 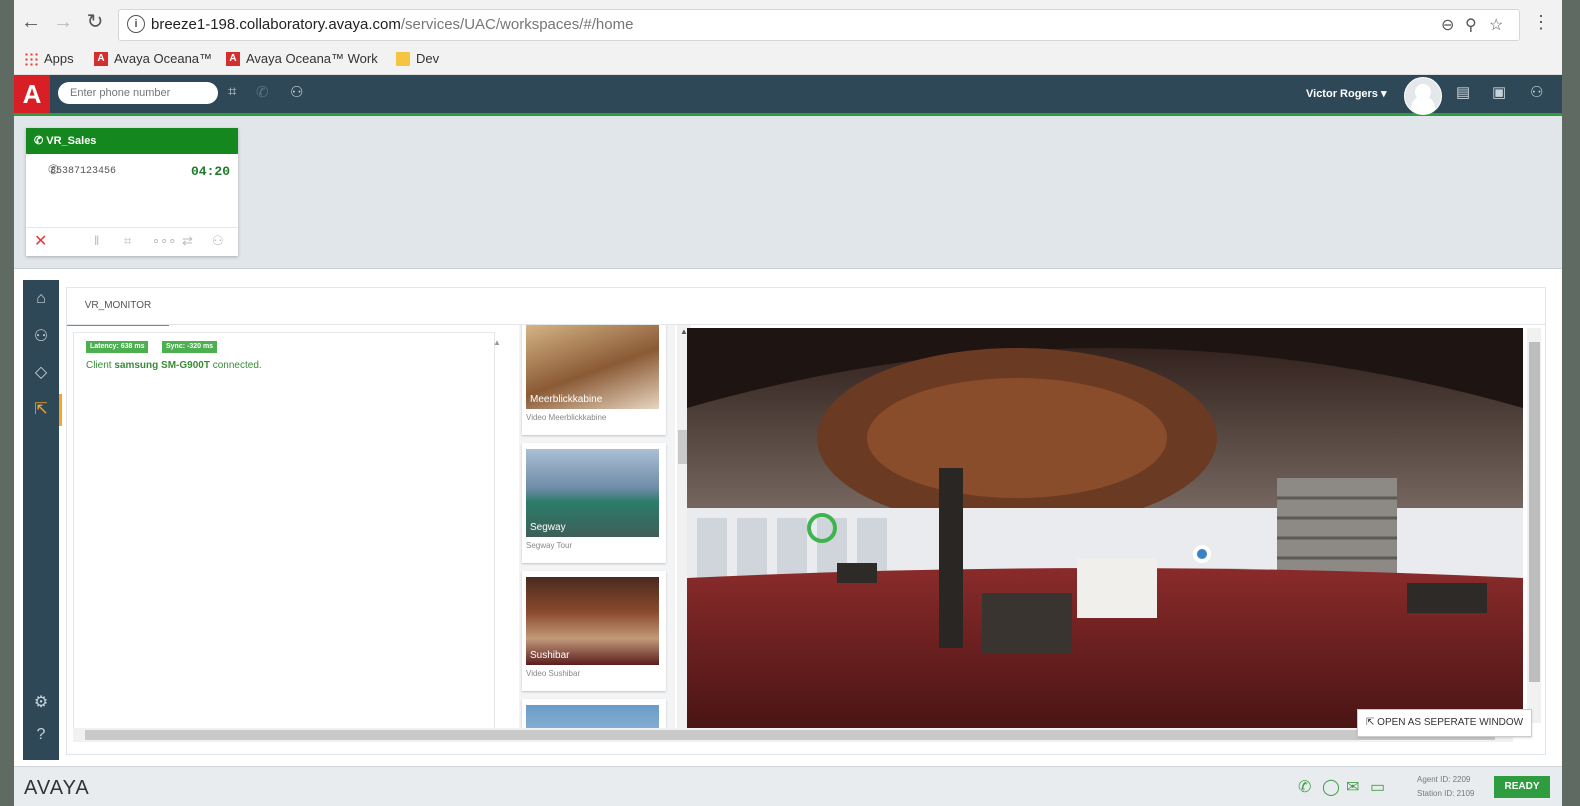 What do you see at coordinates (1536, 92) in the screenshot?
I see `team-icon: ⚇` at bounding box center [1536, 92].